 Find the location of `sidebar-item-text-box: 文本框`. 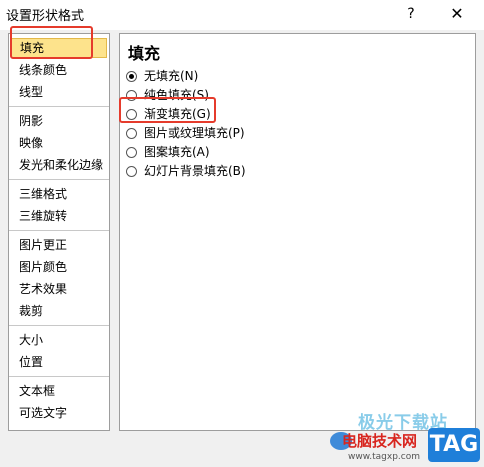

sidebar-item-text-box: 文本框 is located at coordinates (59, 391).